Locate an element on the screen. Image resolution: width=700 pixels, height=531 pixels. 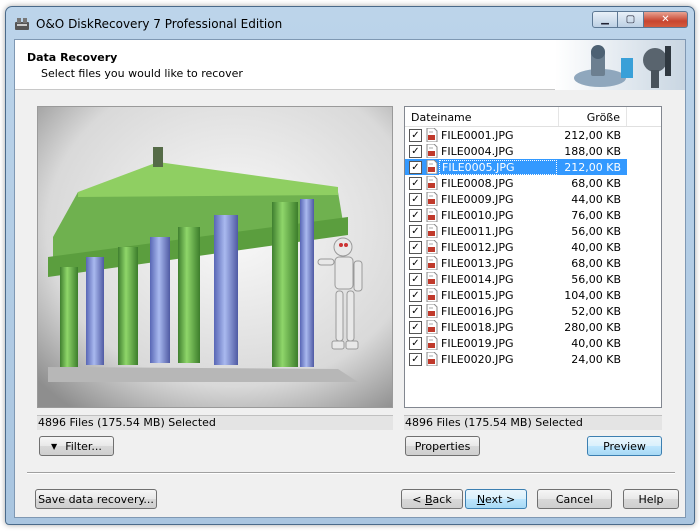
file-row-content: ✓ FILE0009.JPG 44,00 KB is located at coordinates (516, 199).